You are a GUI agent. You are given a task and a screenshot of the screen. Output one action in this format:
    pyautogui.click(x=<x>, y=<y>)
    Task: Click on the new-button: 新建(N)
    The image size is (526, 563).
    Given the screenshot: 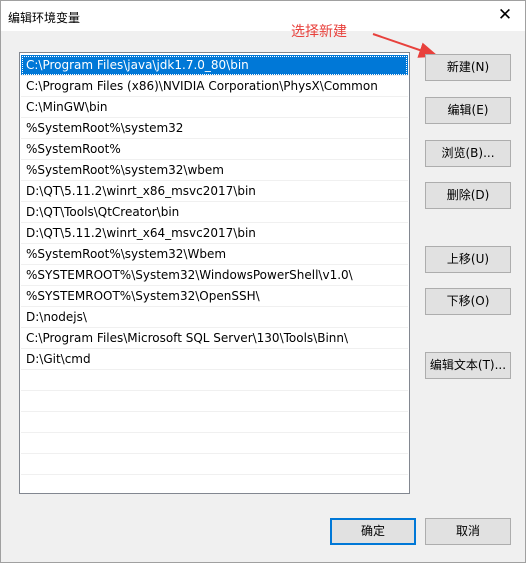 What is the action you would take?
    pyautogui.click(x=468, y=67)
    